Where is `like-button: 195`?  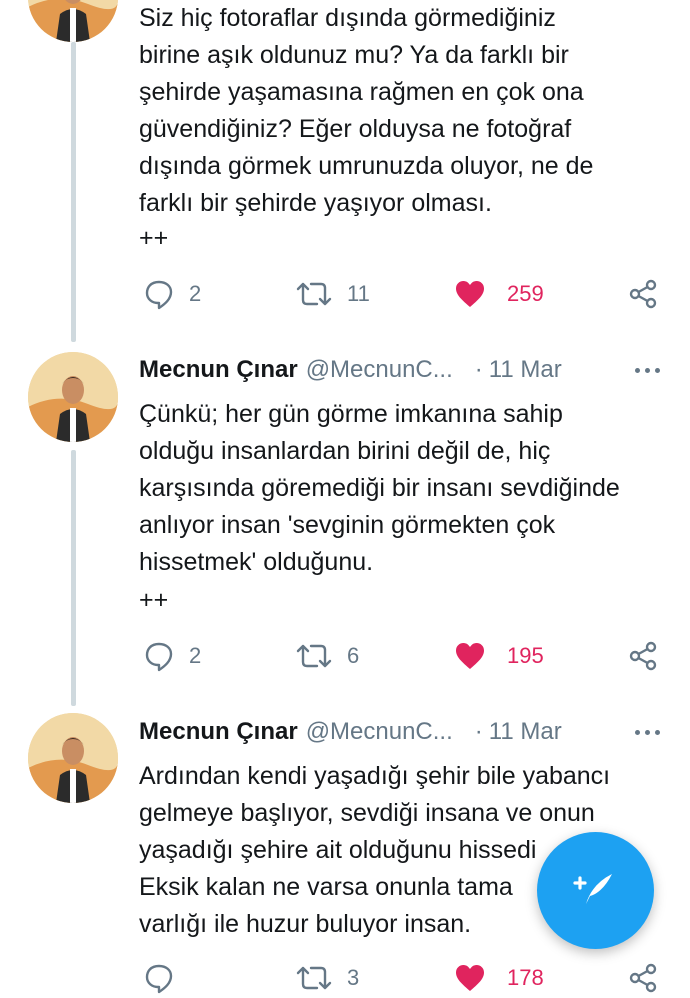
like-button: 195 is located at coordinates (498, 656).